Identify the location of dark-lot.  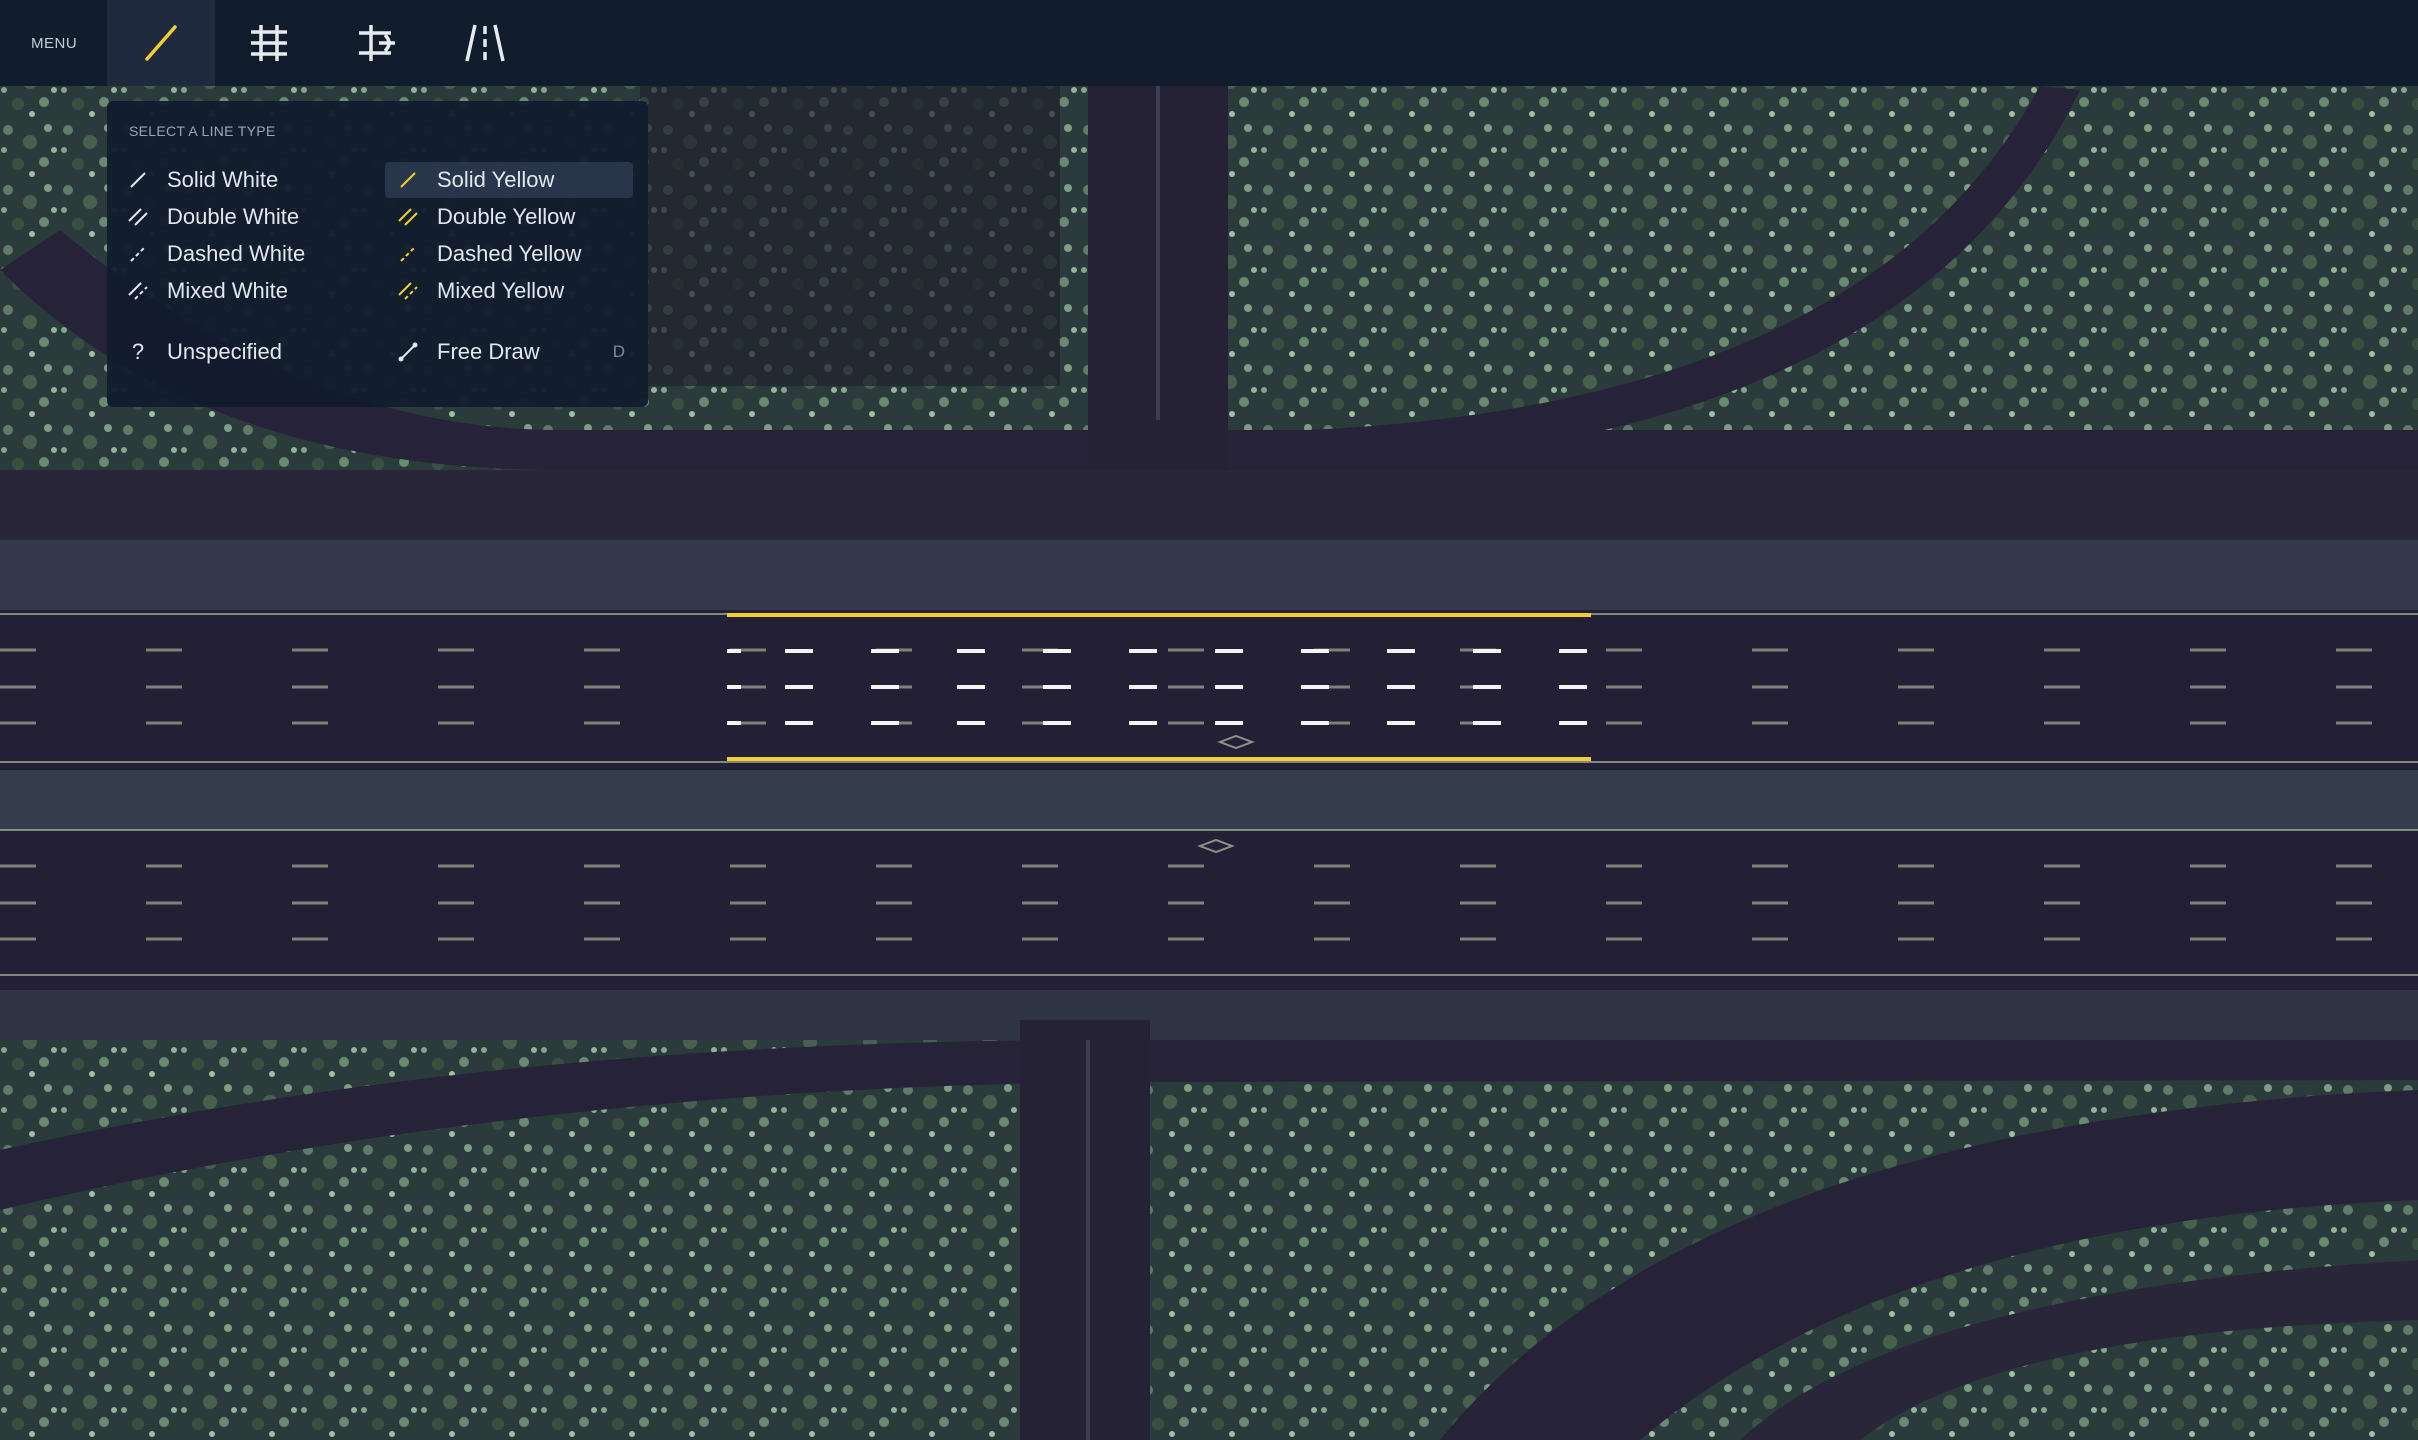
(850, 236).